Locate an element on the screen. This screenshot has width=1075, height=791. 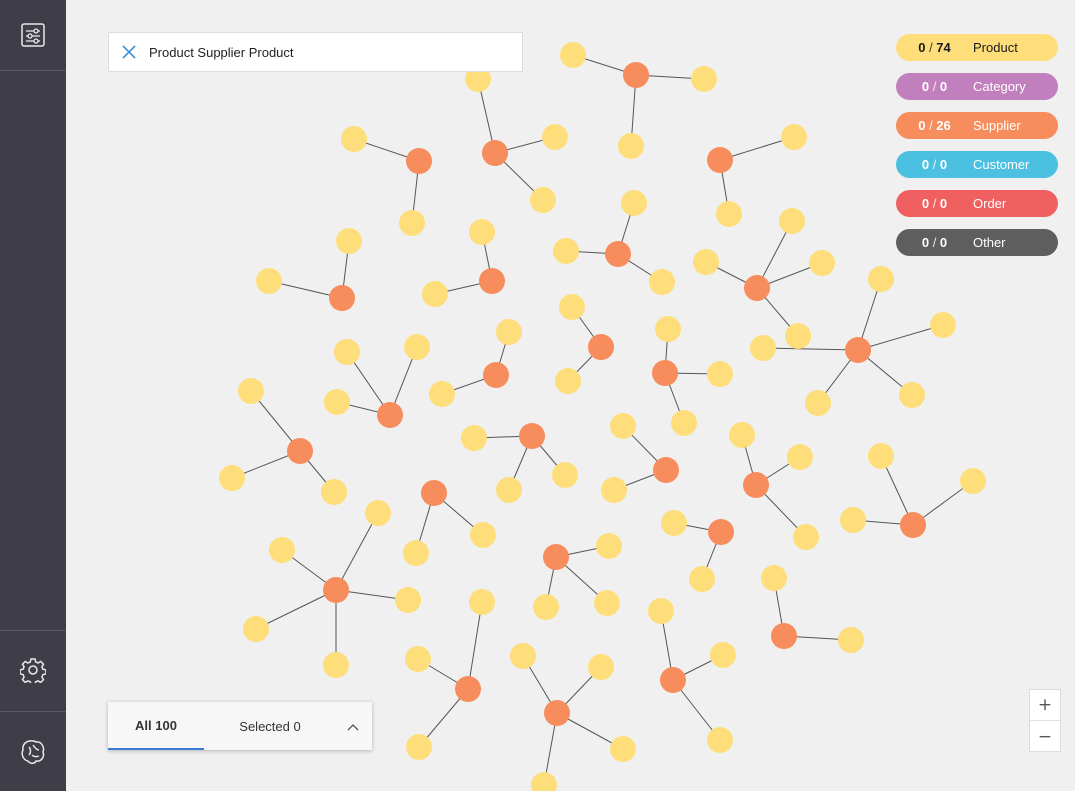
legend-item-other: 0 / 0 Other is located at coordinates (977, 242).